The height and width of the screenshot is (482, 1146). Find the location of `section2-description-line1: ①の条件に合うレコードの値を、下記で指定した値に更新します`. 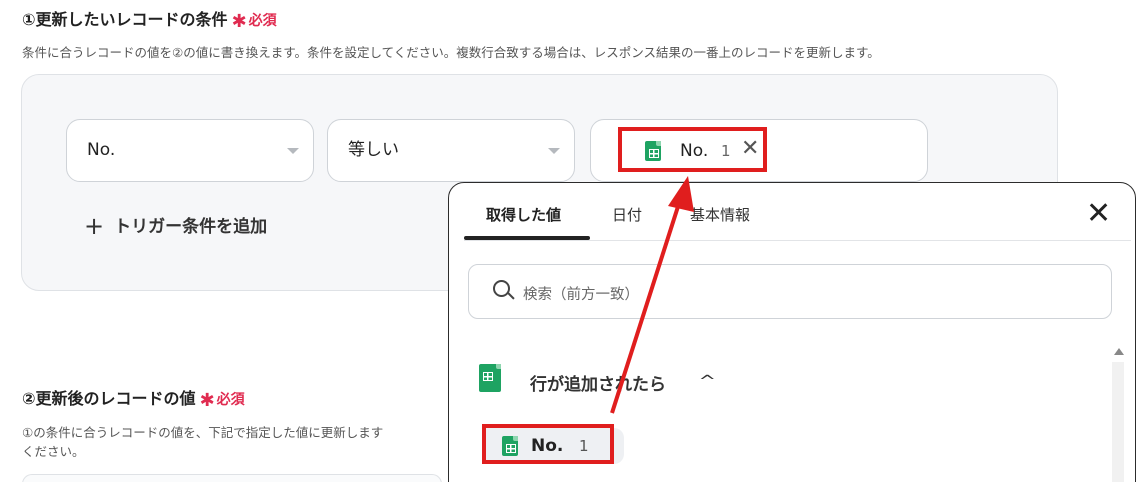

section2-description-line1: ①の条件に合うレコードの値を、下記で指定した値に更新します is located at coordinates (203, 432).